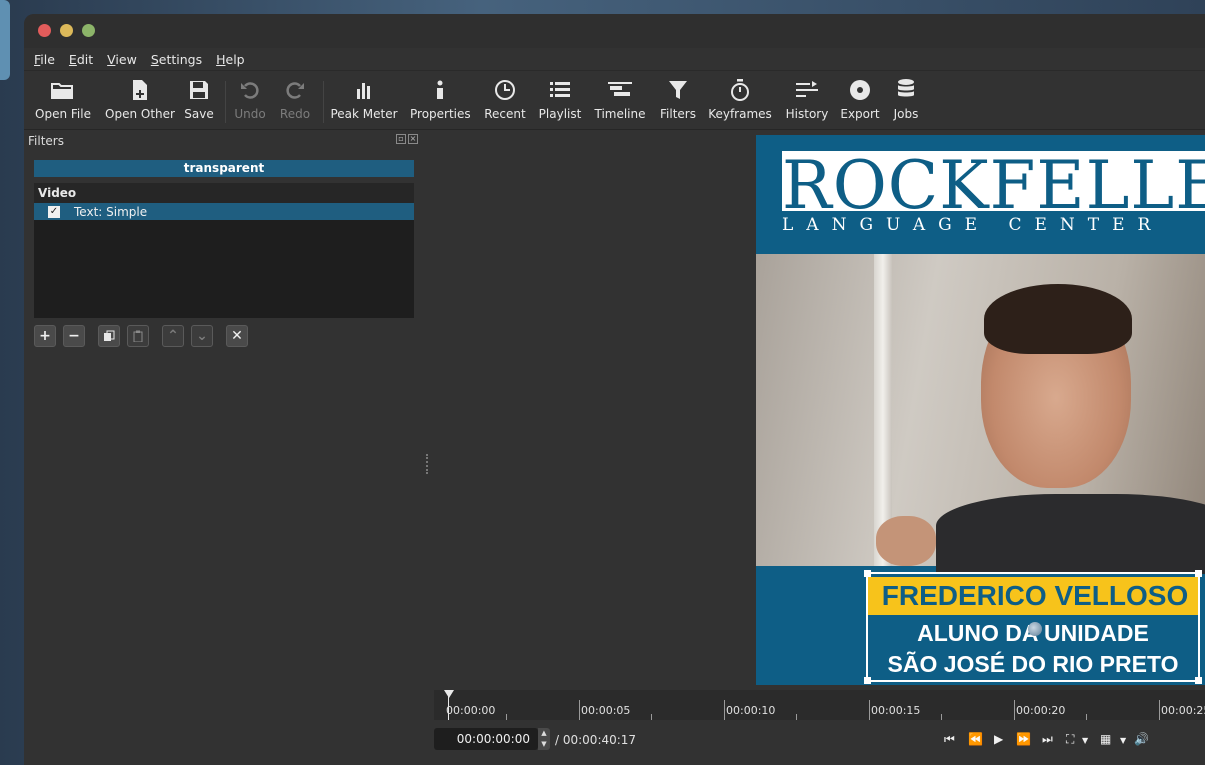 The width and height of the screenshot is (1205, 765). I want to click on save-button: Save, so click(199, 99).